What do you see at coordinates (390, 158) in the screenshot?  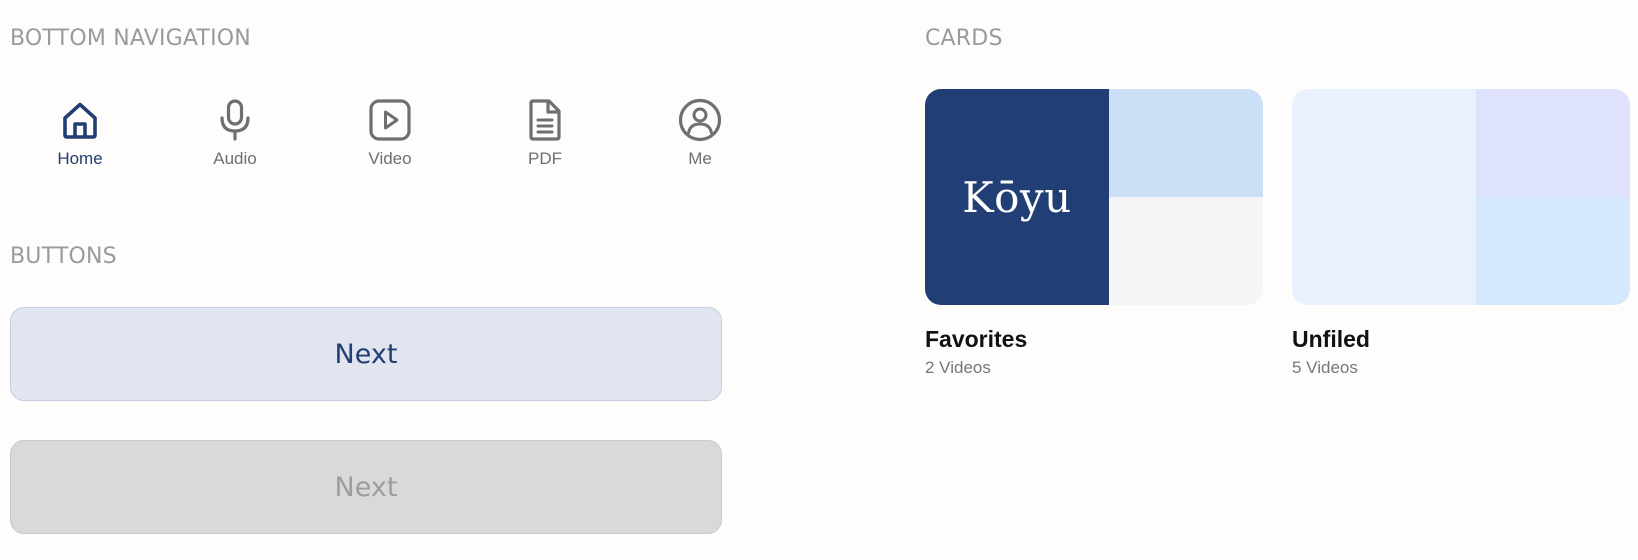 I see `nav-label-video: Video` at bounding box center [390, 158].